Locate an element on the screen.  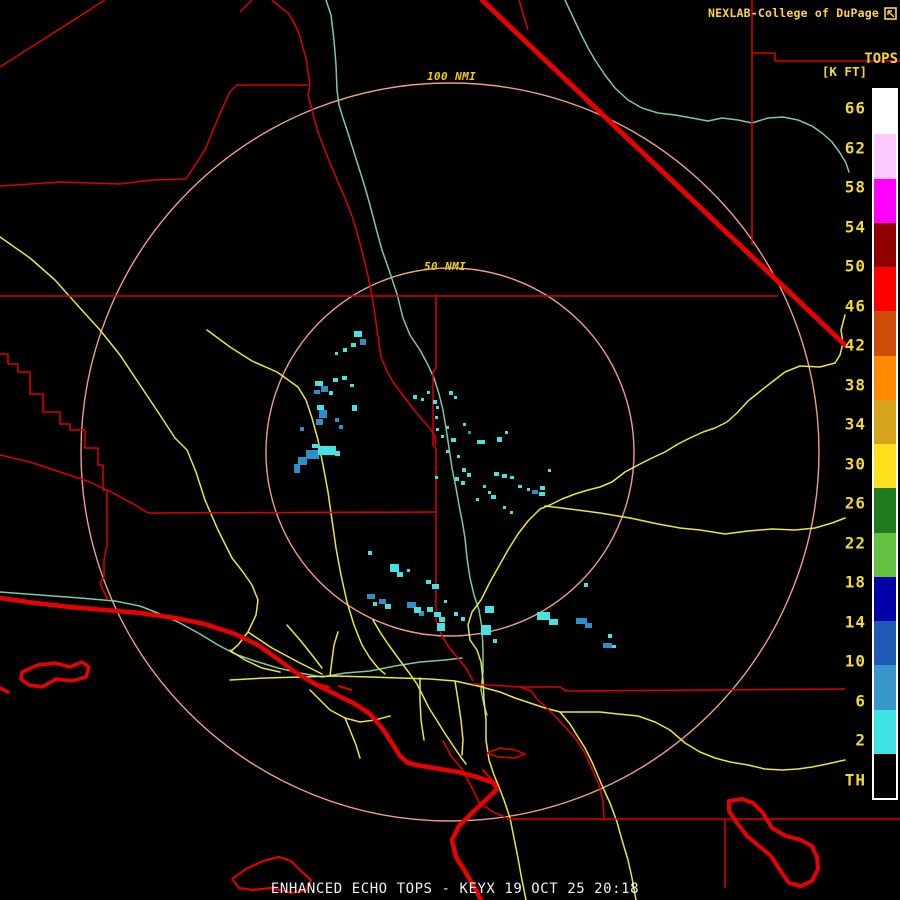
legend-label-22: 22 is located at coordinates (855, 543).